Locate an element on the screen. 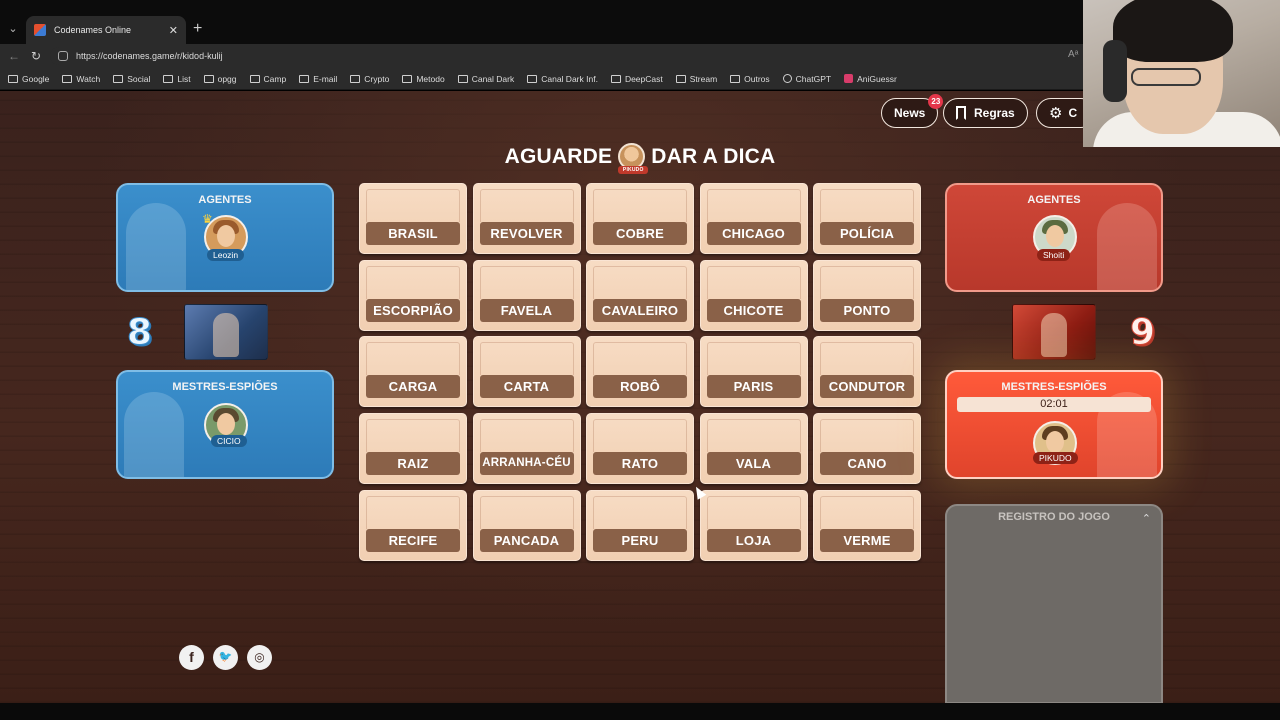  word-card: LOJA is located at coordinates (753, 525).